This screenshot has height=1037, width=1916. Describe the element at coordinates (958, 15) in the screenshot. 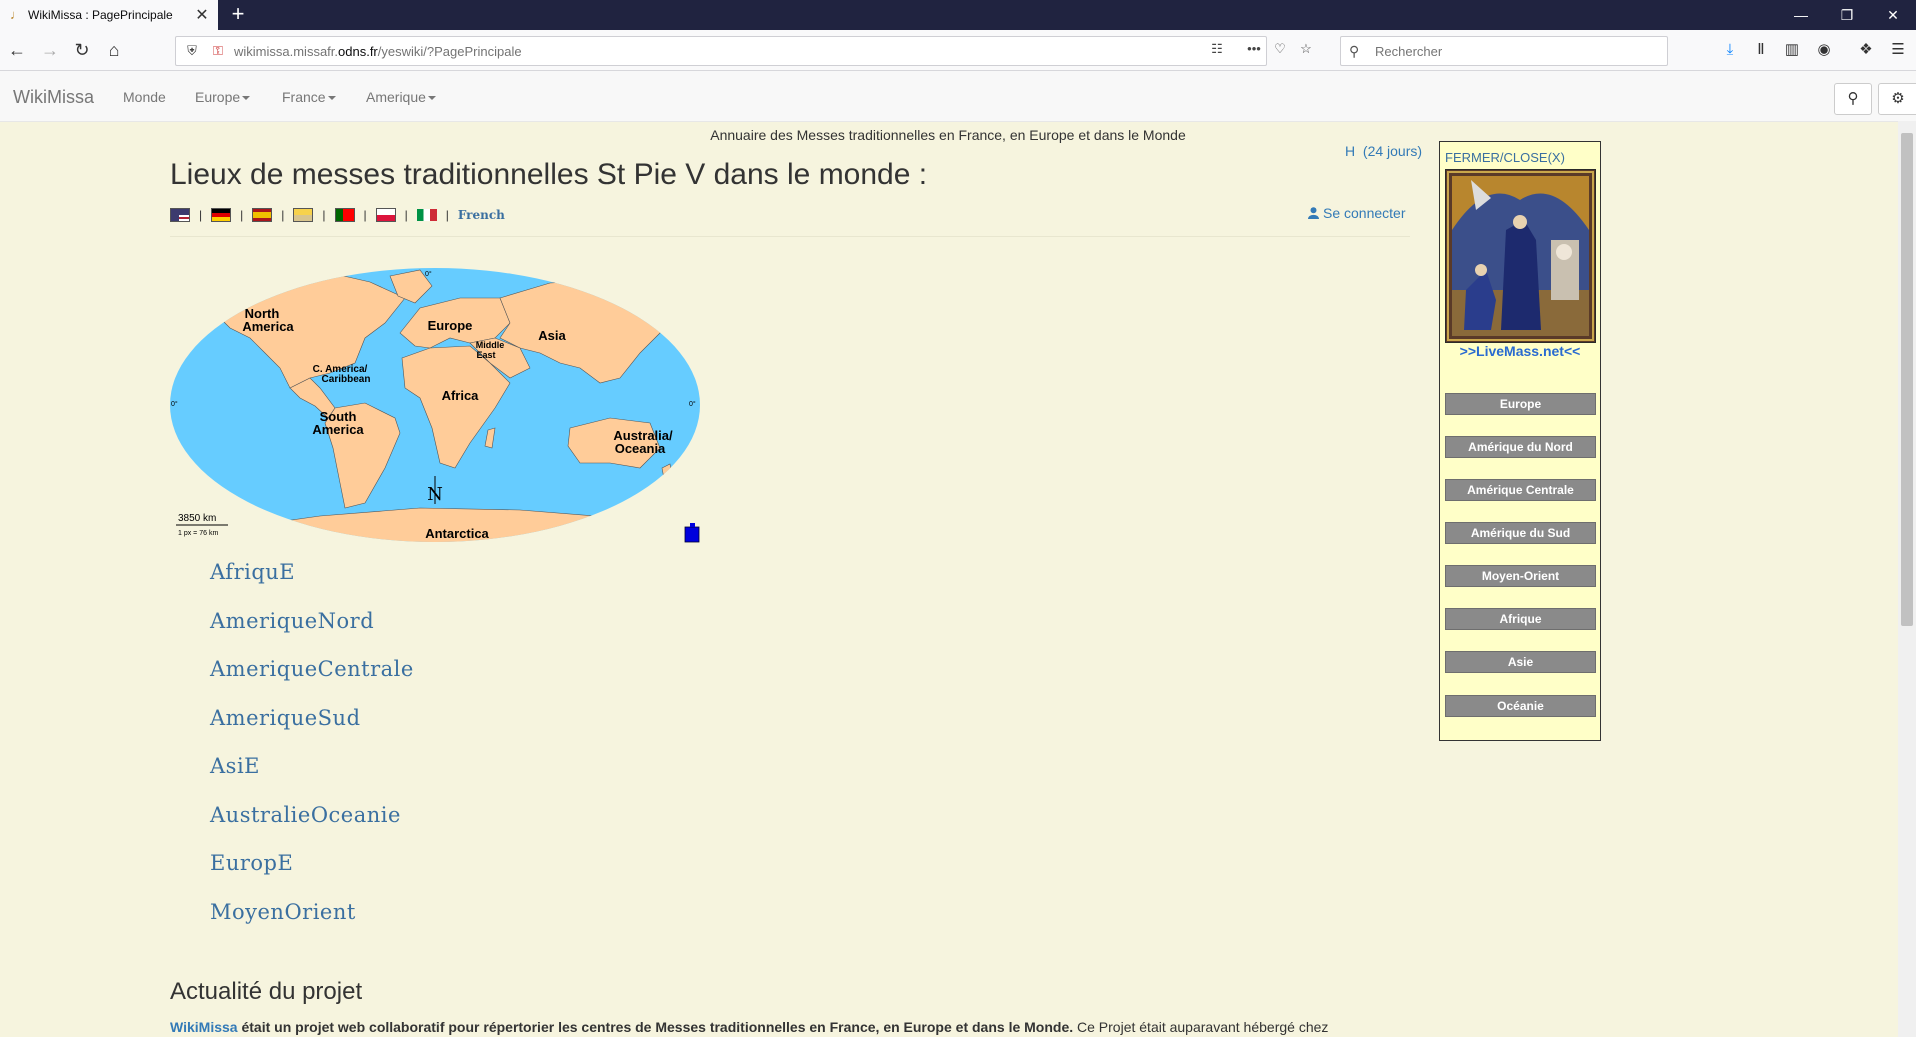

I see `browser-tab-strip: ♩ WikiMissa : PagePrincipale ✕ + — ❐ ✕` at that location.